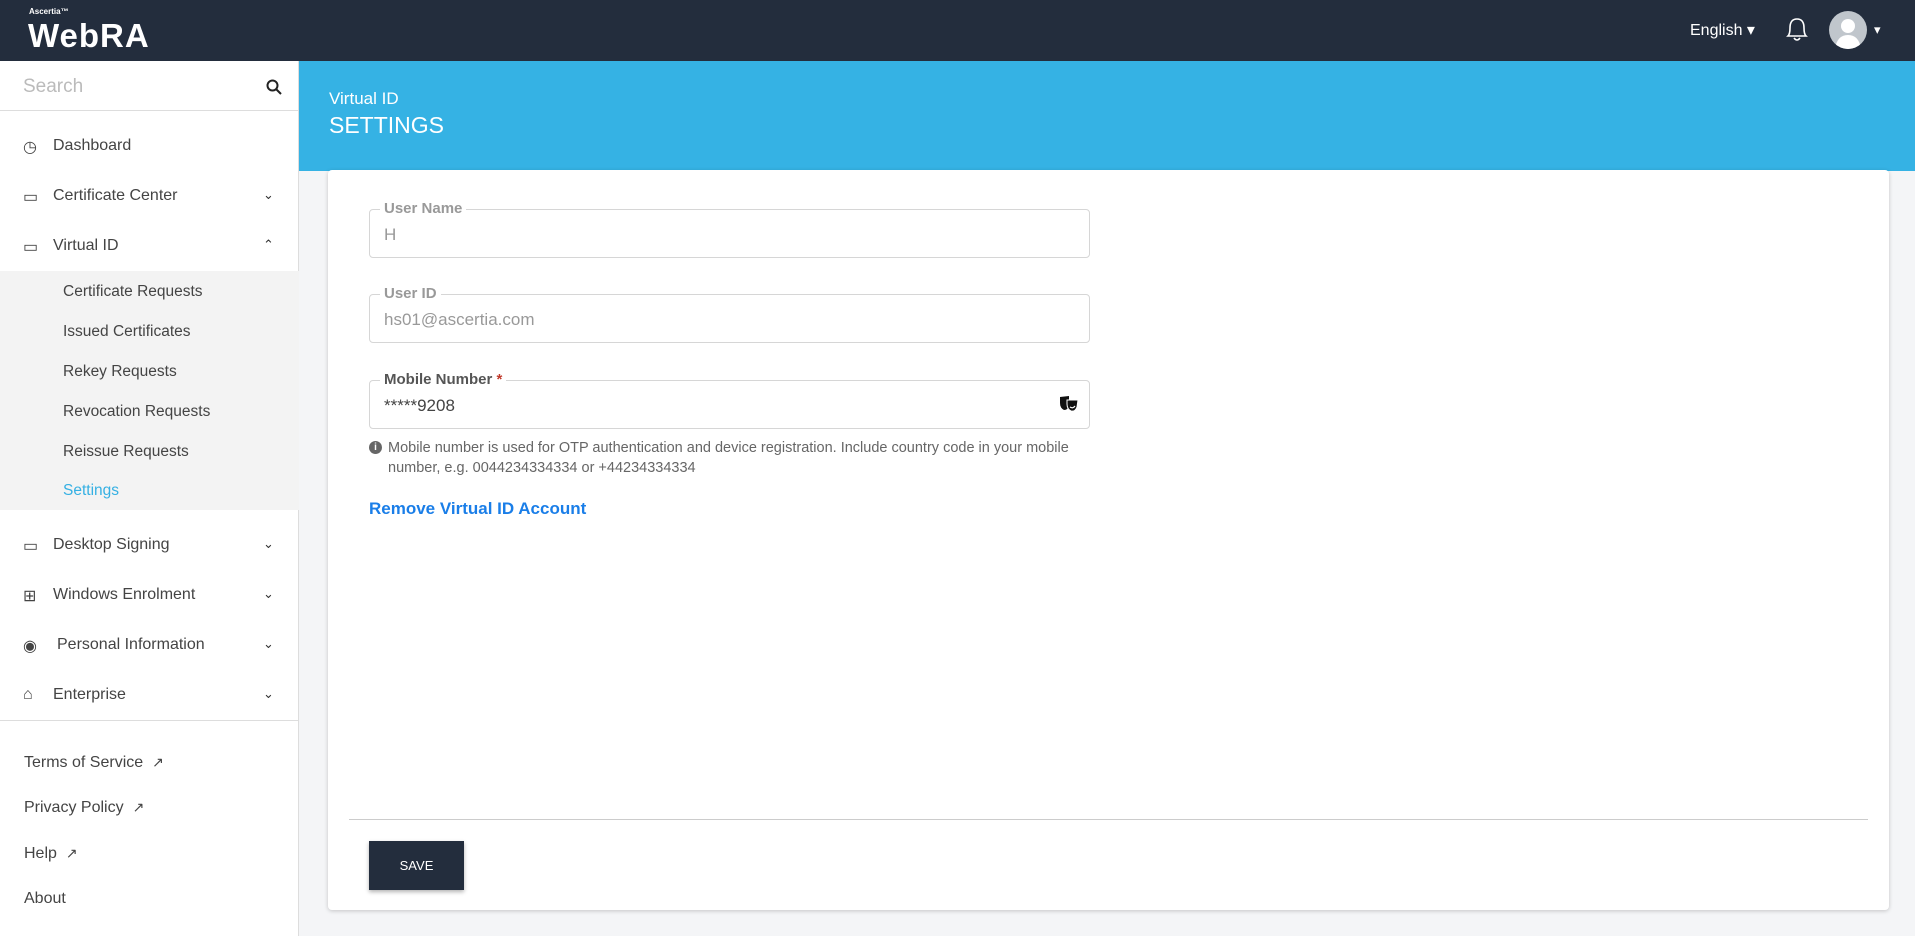 This screenshot has width=1915, height=936. Describe the element at coordinates (375, 447) in the screenshot. I see `info-icon: i` at that location.